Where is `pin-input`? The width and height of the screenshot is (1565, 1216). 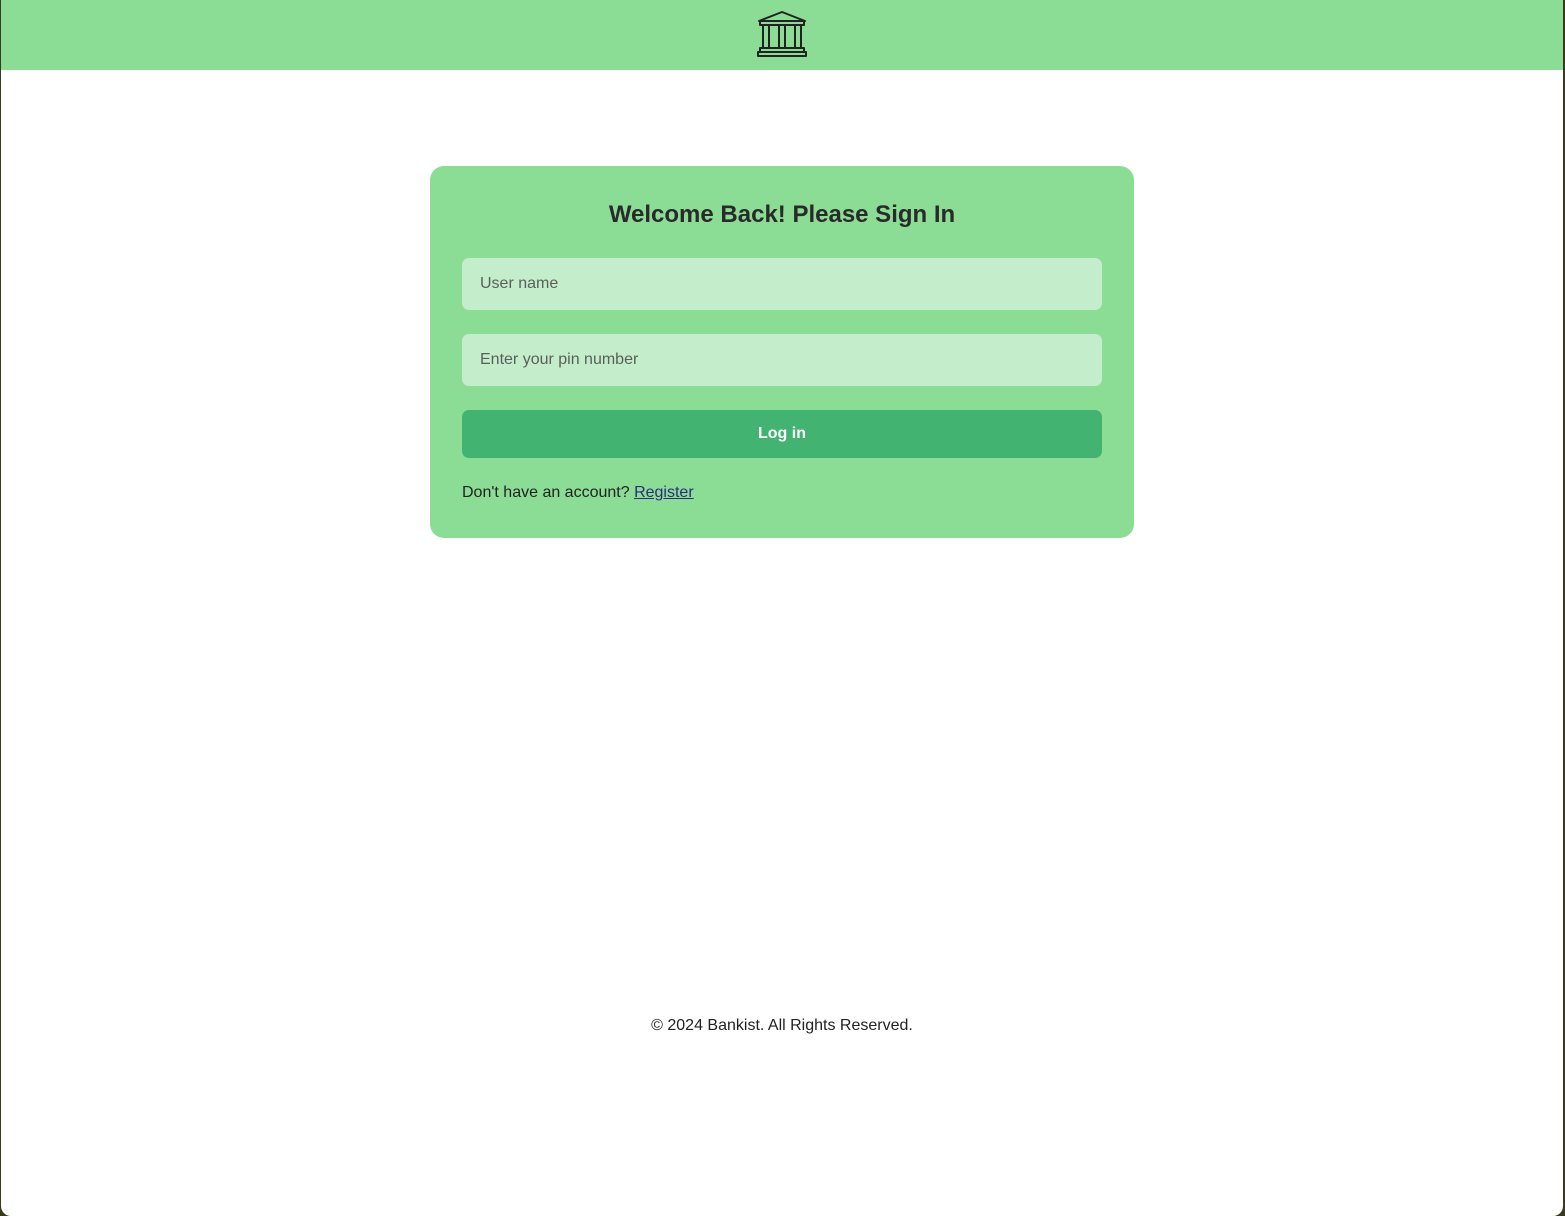
pin-input is located at coordinates (782, 360).